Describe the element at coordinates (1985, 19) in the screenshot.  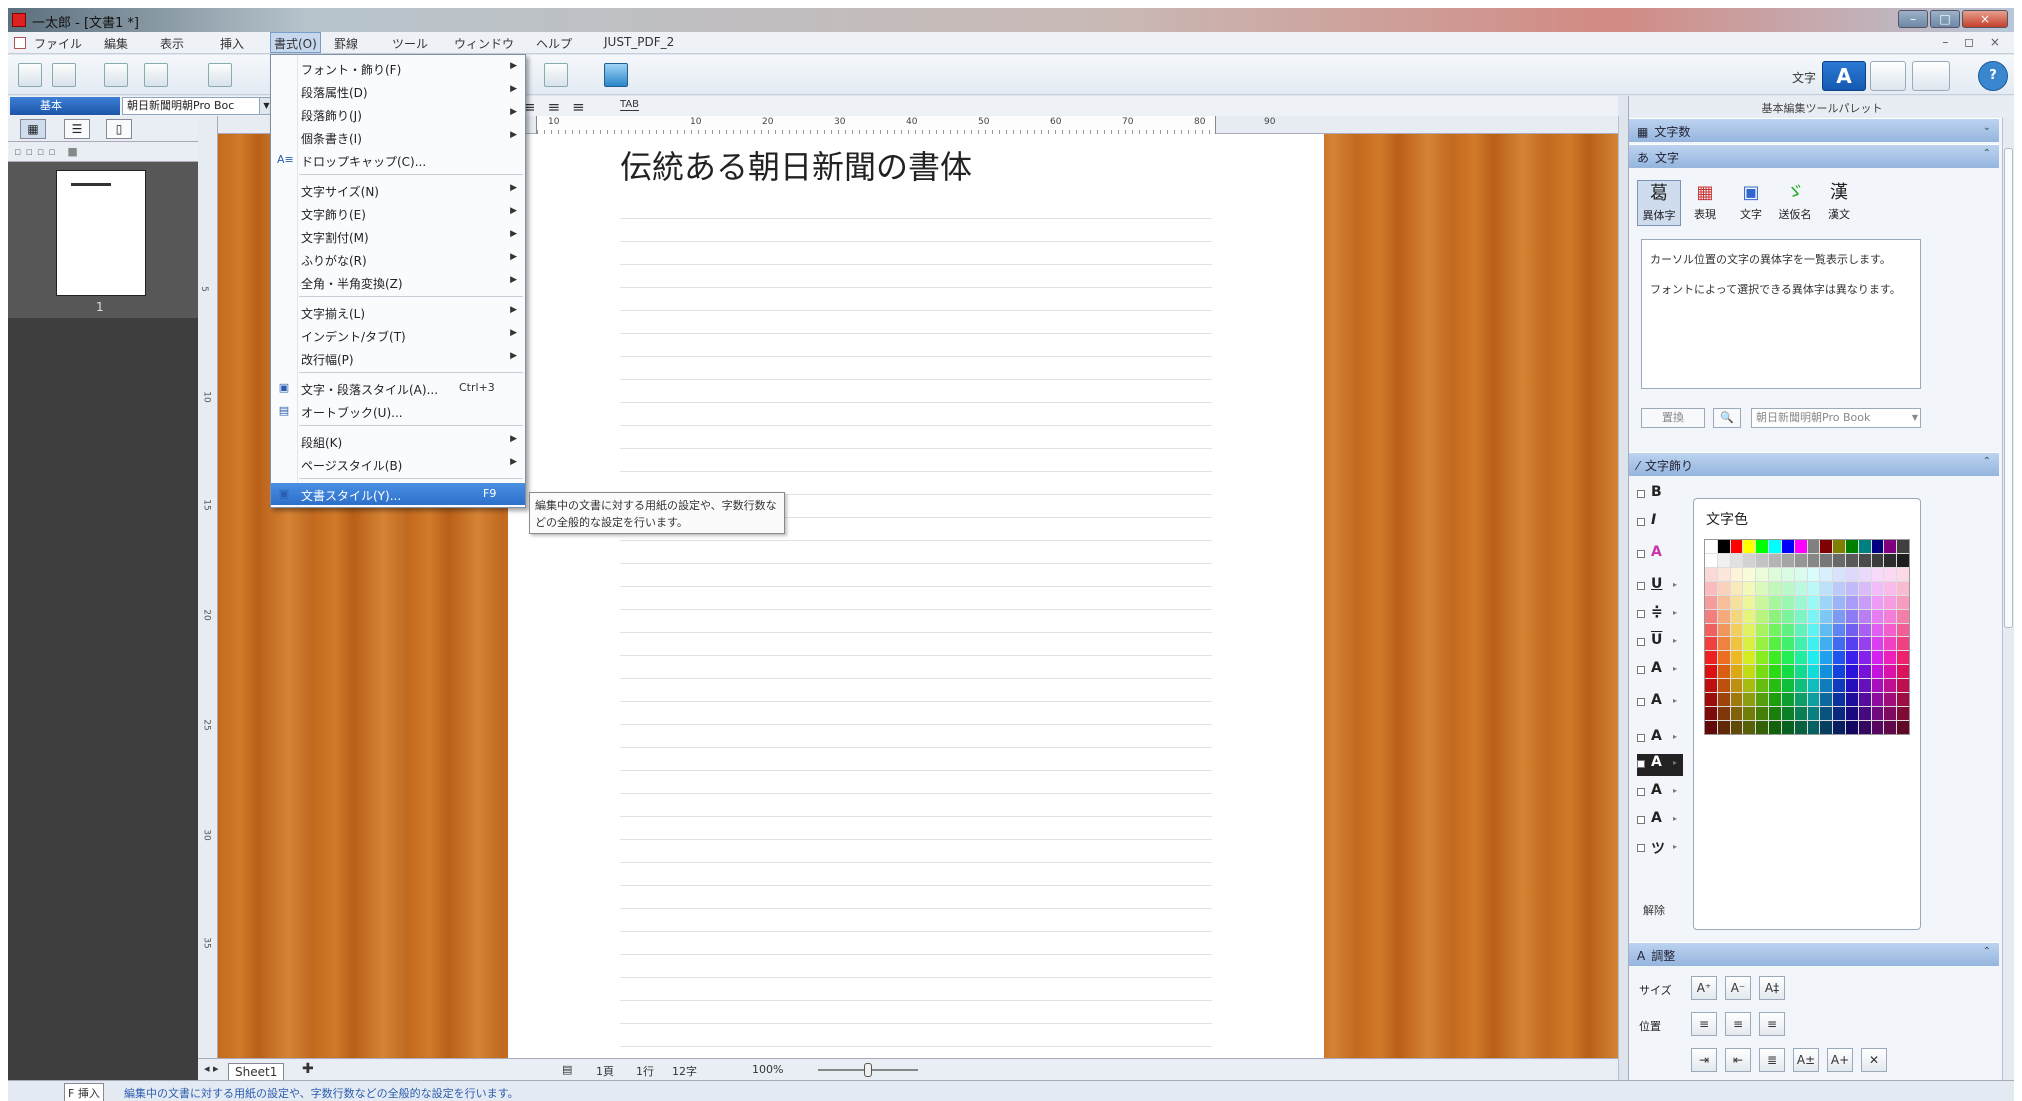
I see `close-button: ×` at that location.